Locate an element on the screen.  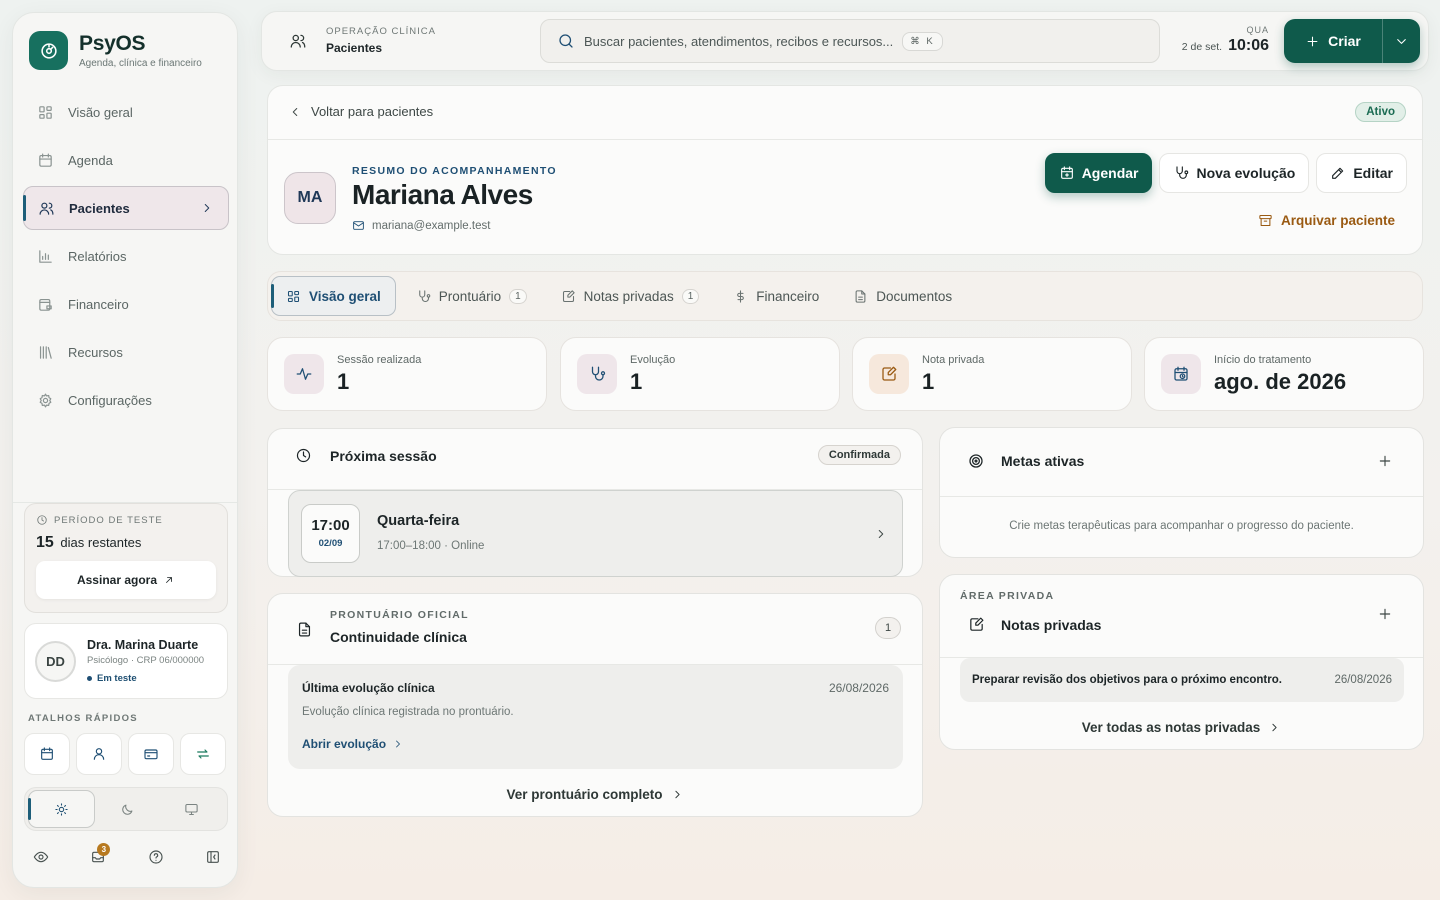
schedule-button: Agendar is located at coordinates (1098, 173).